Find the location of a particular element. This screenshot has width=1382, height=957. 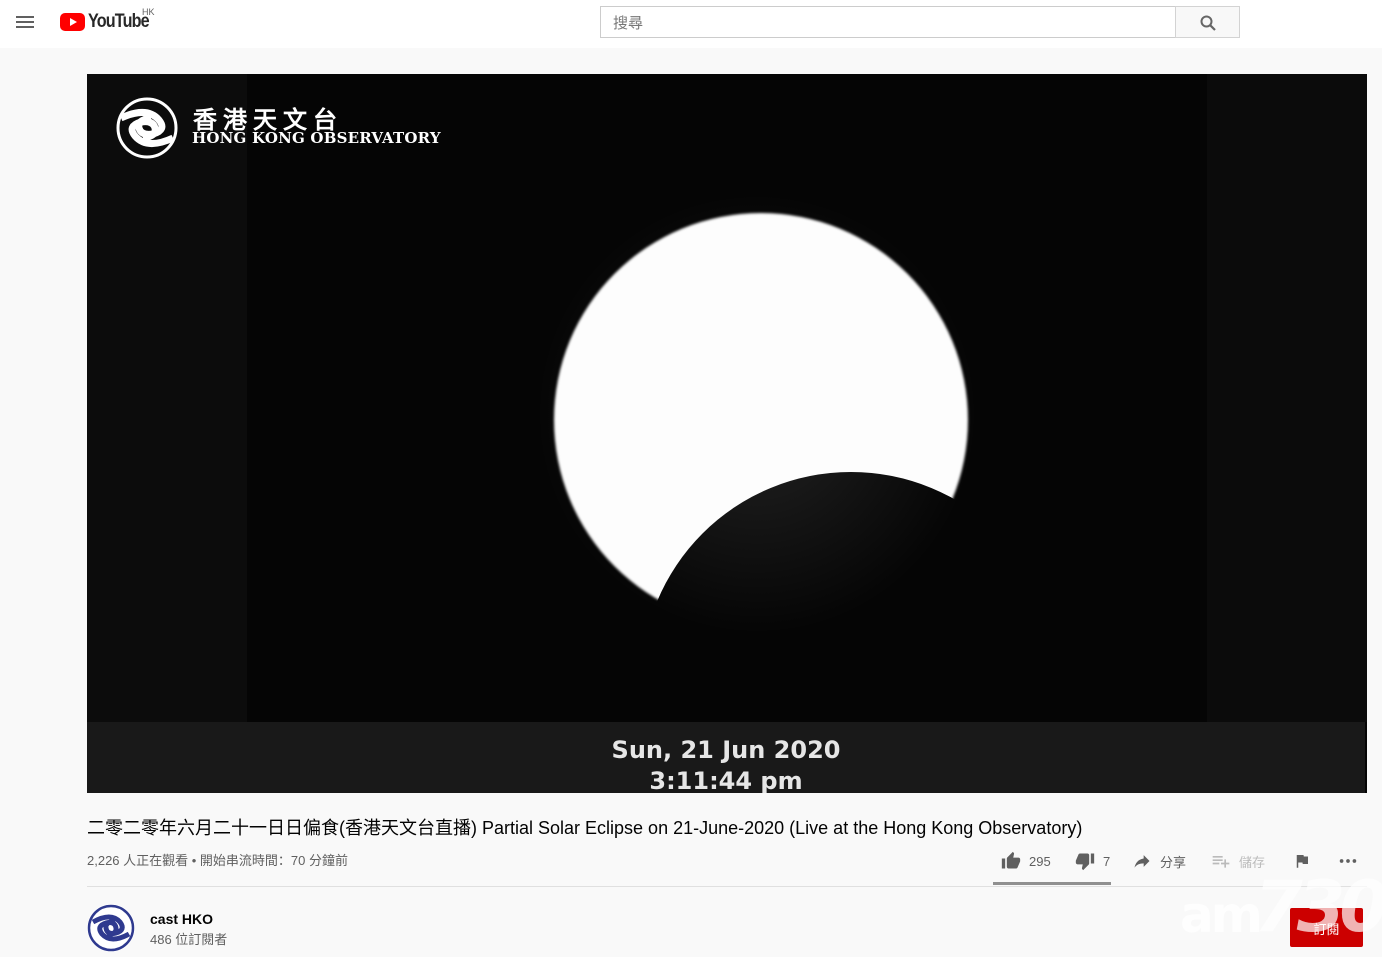

report-button is located at coordinates (1306, 861).